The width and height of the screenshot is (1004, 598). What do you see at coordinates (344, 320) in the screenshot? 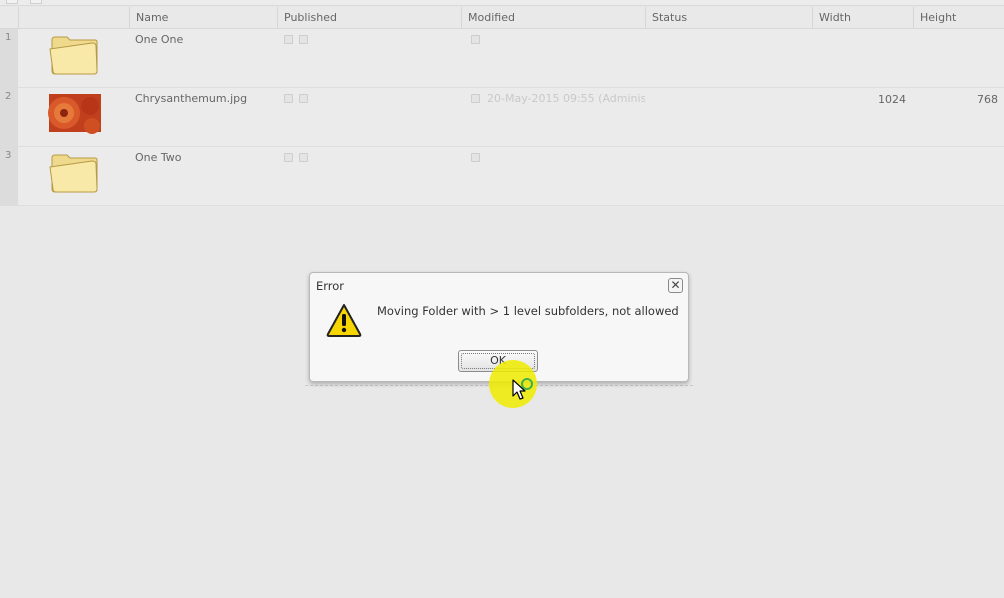
I see `warning-icon` at bounding box center [344, 320].